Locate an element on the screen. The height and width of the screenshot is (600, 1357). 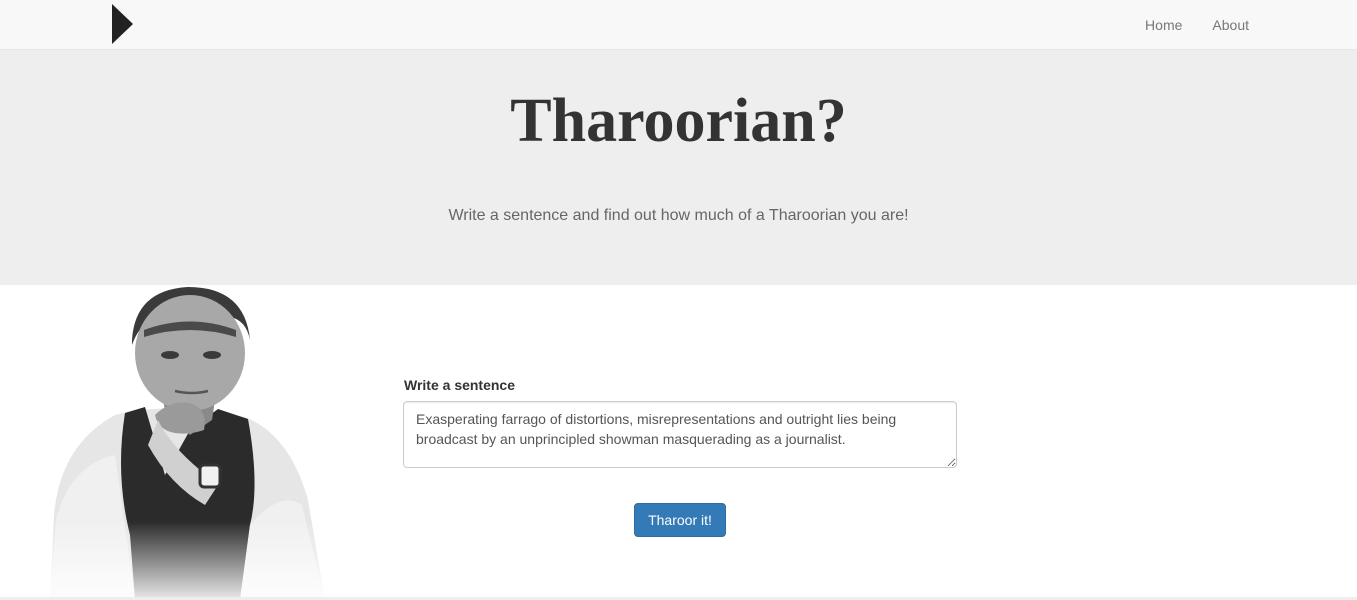
top-navbar: Home About is located at coordinates (678, 25).